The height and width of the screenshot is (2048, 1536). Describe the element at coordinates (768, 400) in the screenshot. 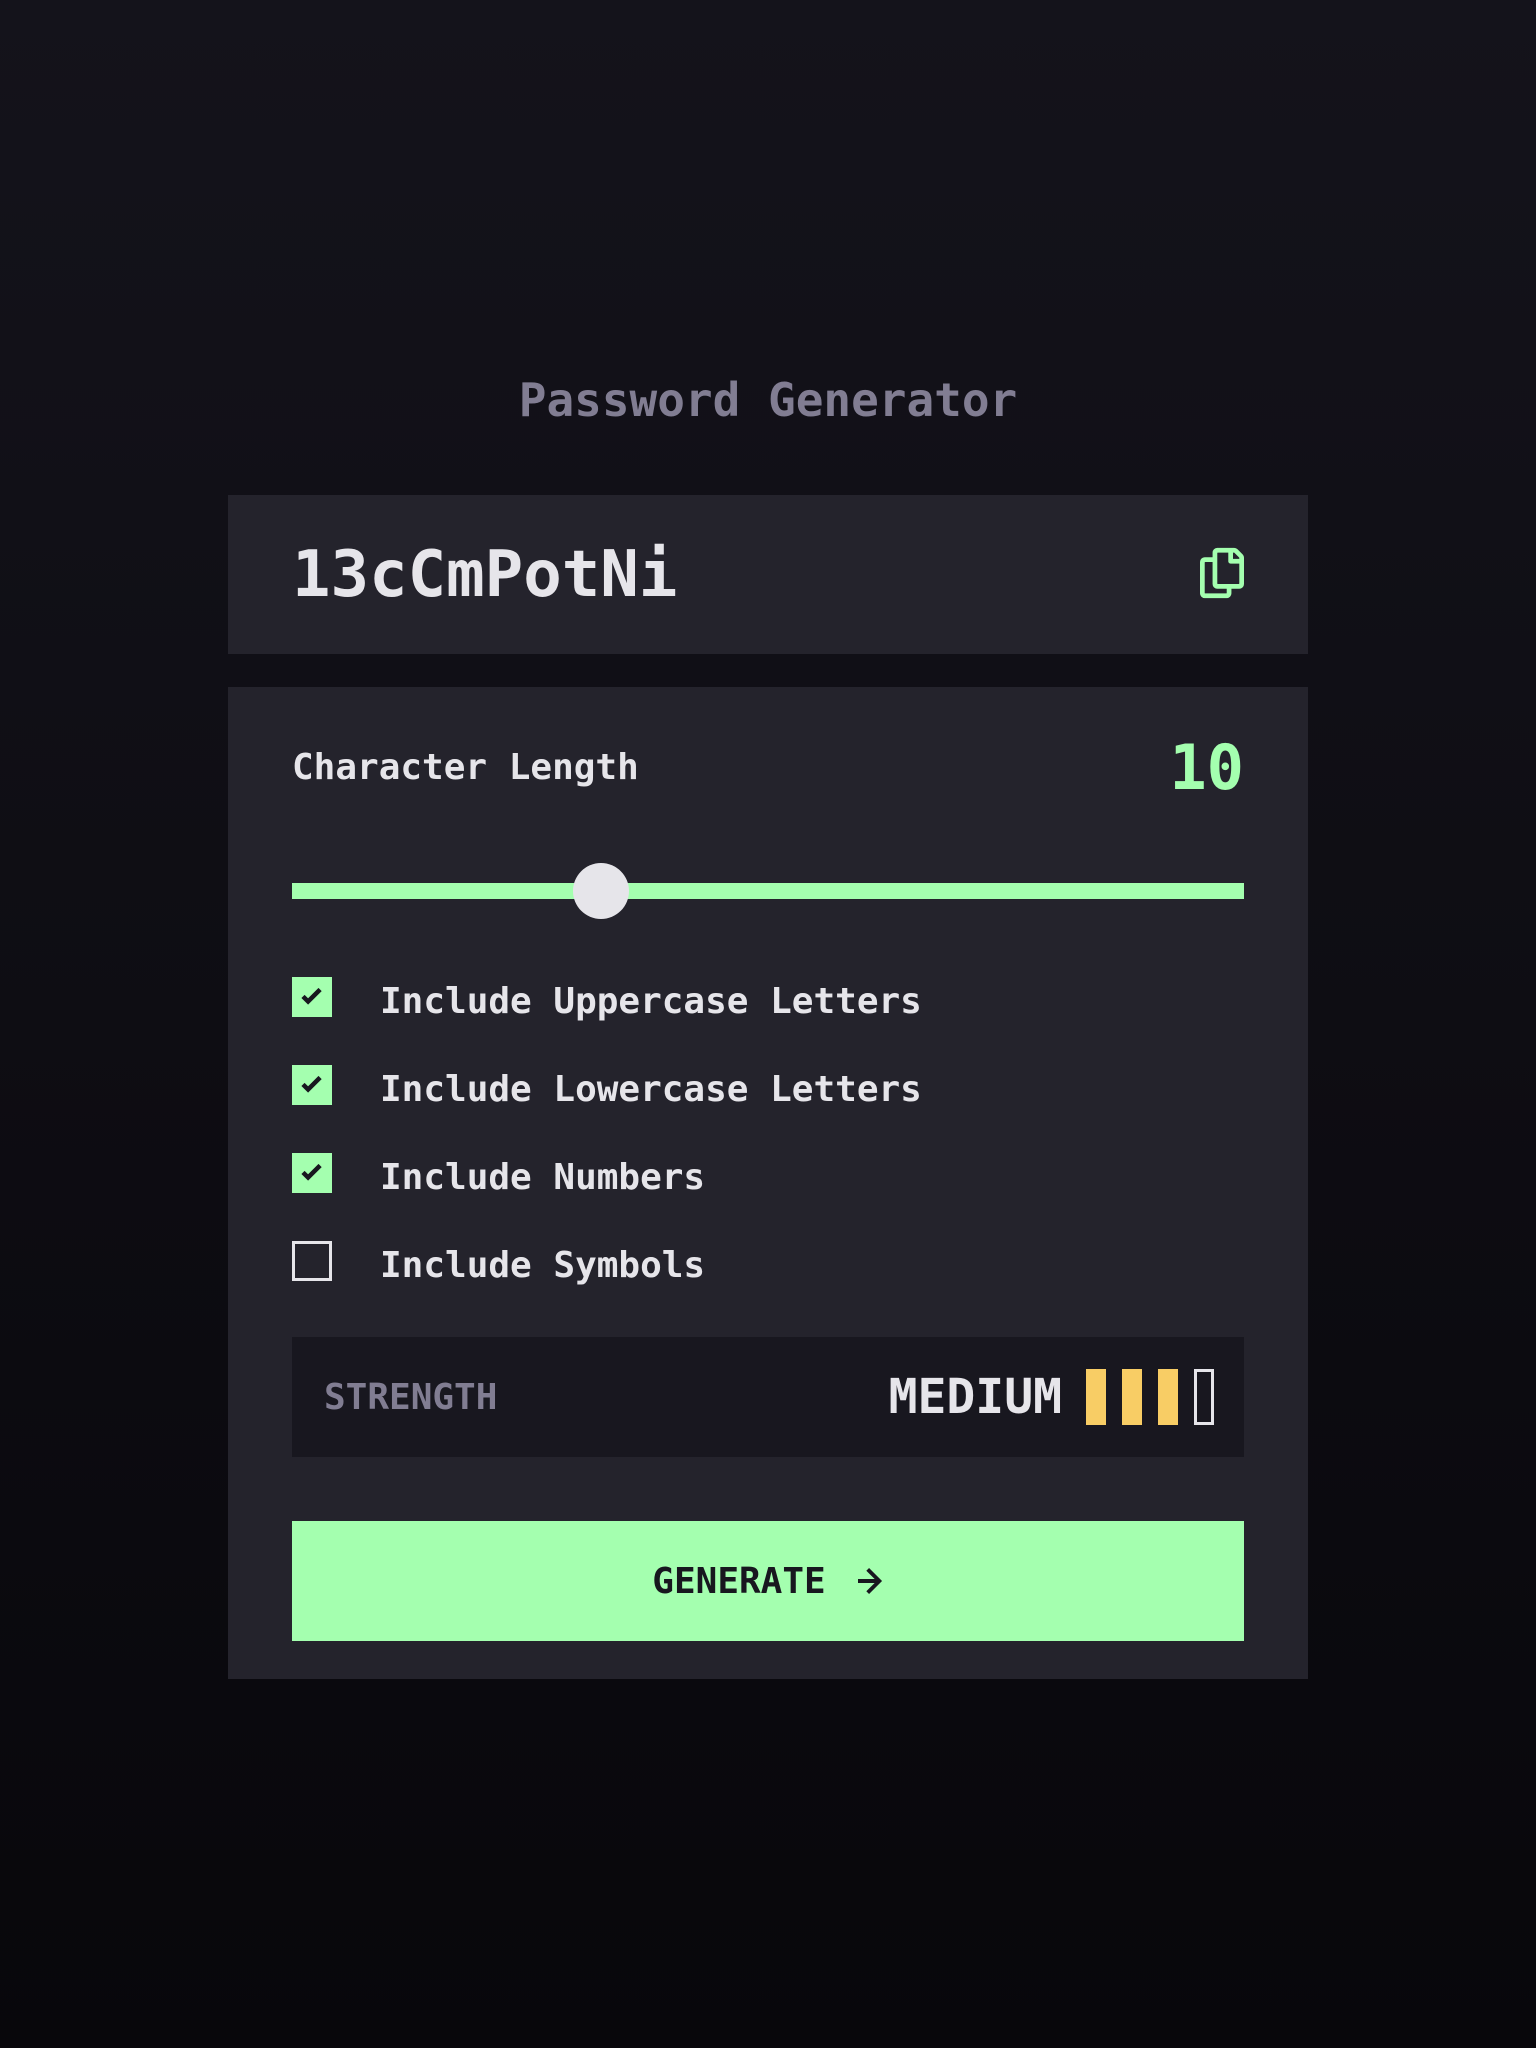

I see `page-title: Password Generator` at that location.